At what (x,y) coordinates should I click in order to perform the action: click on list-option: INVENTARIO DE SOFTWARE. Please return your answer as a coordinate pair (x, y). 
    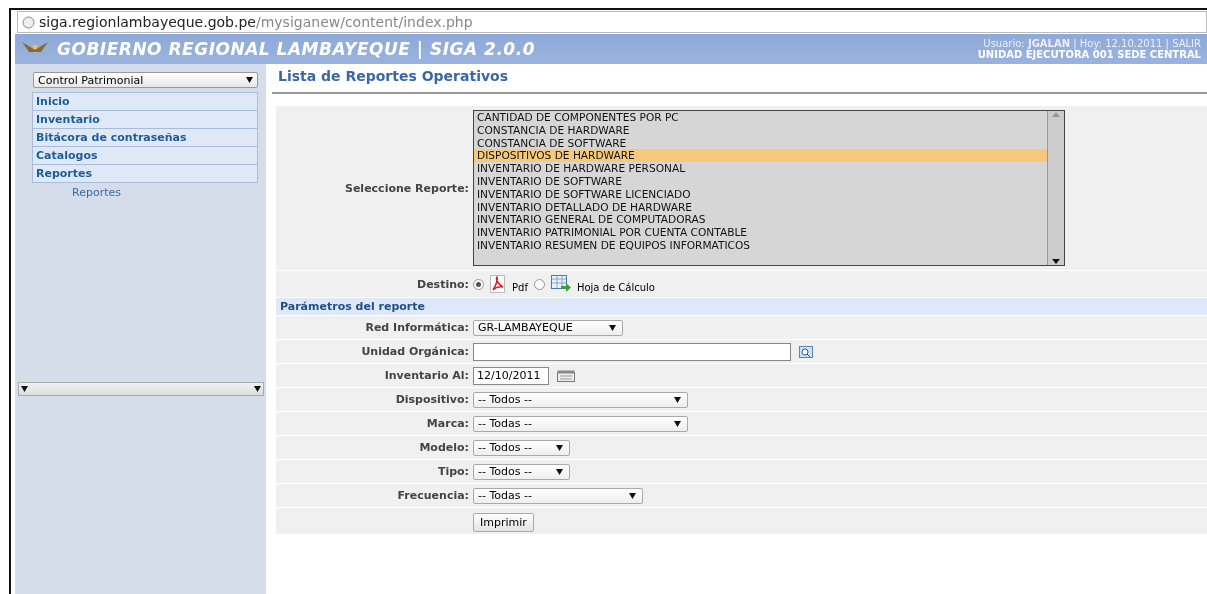
    Looking at the image, I should click on (760, 181).